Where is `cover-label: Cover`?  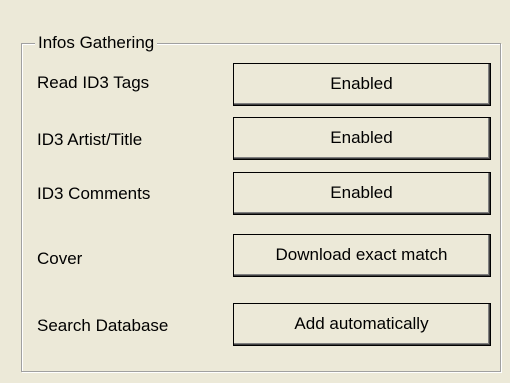 cover-label: Cover is located at coordinates (60, 258).